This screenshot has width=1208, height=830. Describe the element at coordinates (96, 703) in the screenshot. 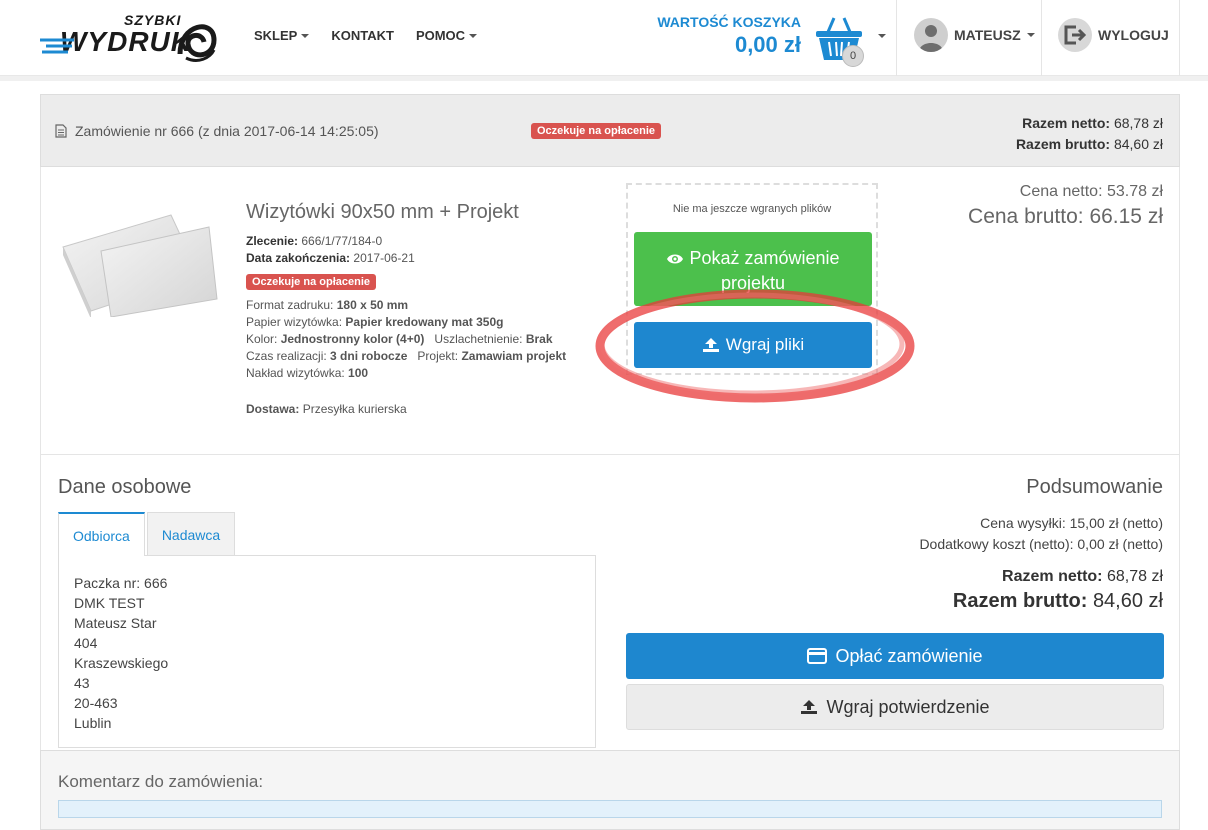

I see `address-line: 20-463` at that location.